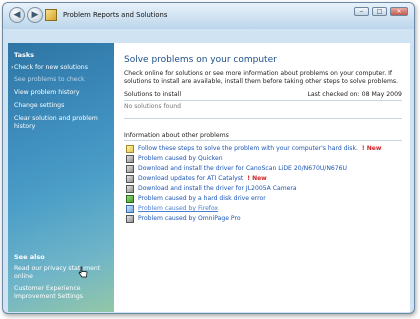 The image size is (420, 319). What do you see at coordinates (130, 198) in the screenshot?
I see `disk-icon` at bounding box center [130, 198].